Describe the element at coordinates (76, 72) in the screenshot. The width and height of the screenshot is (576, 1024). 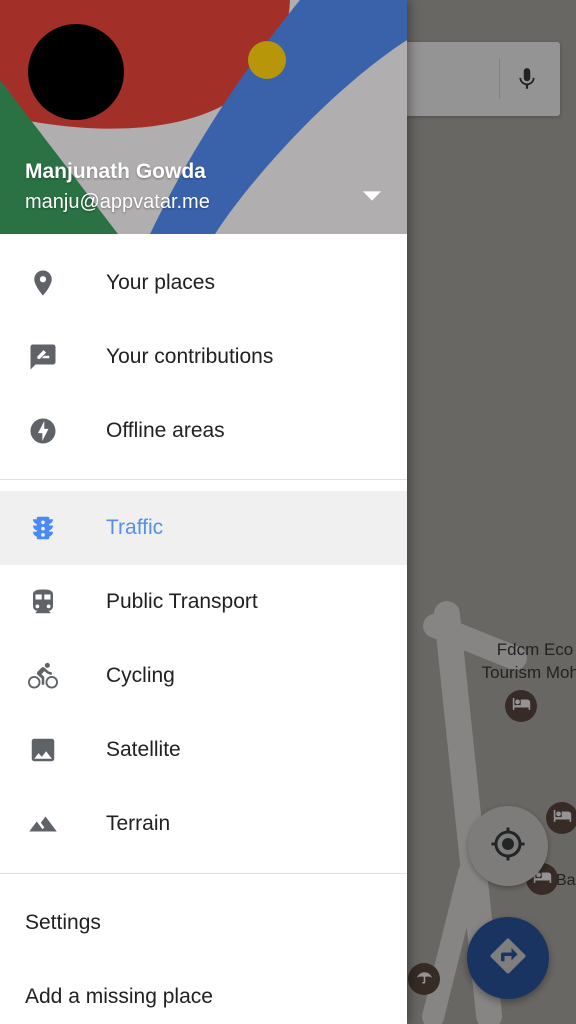
I see `avatar` at that location.